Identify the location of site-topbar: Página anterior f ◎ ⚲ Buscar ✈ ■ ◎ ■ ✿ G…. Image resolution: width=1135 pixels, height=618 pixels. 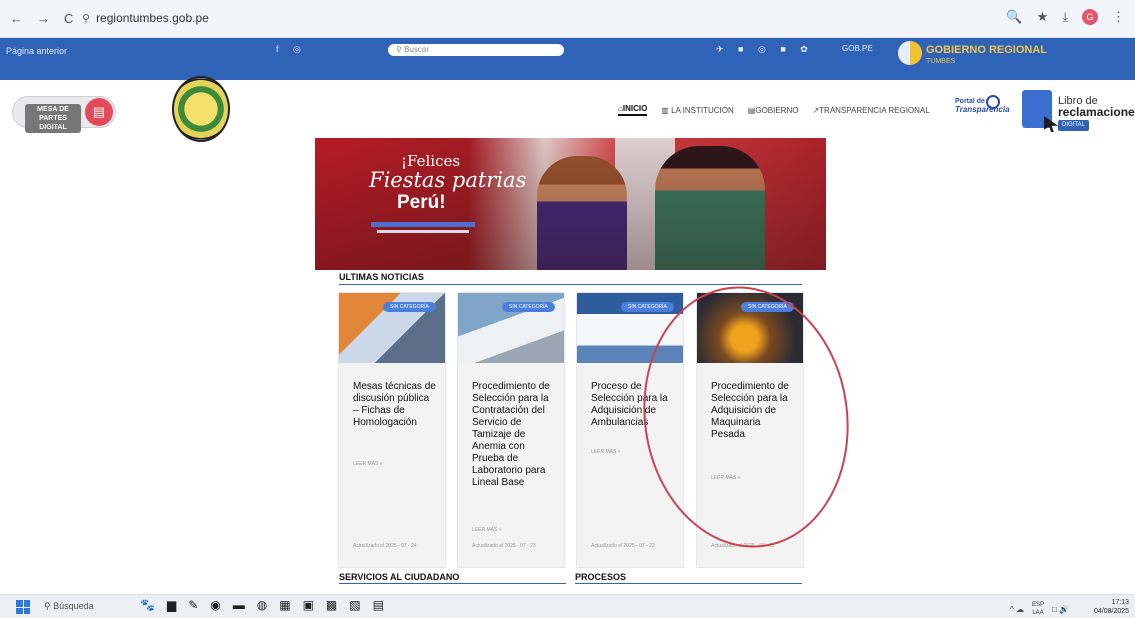
(567, 59).